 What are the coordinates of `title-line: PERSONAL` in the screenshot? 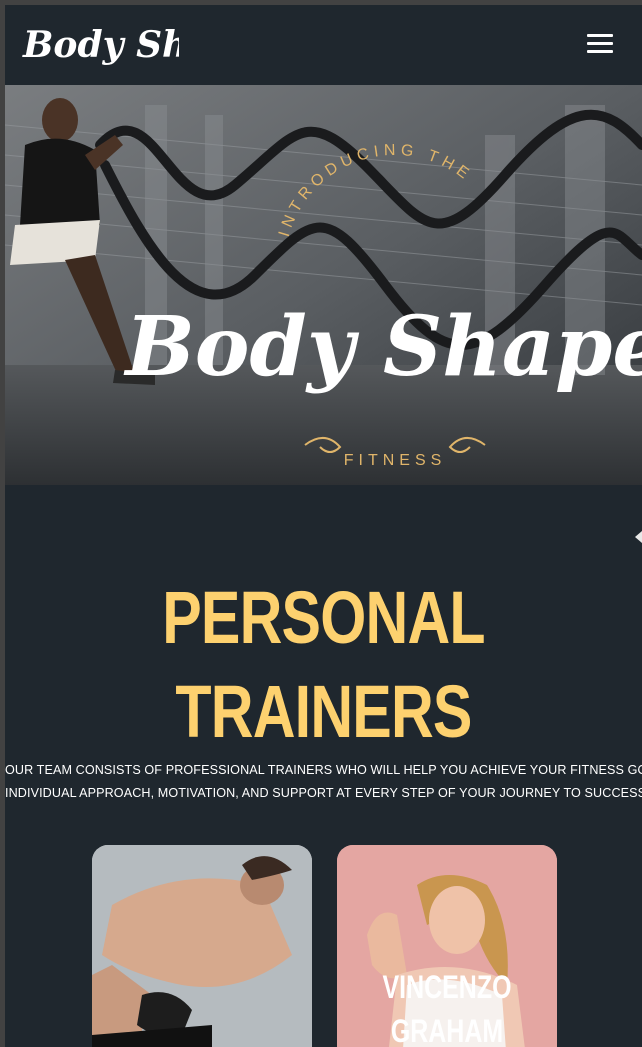 It's located at (323, 617).